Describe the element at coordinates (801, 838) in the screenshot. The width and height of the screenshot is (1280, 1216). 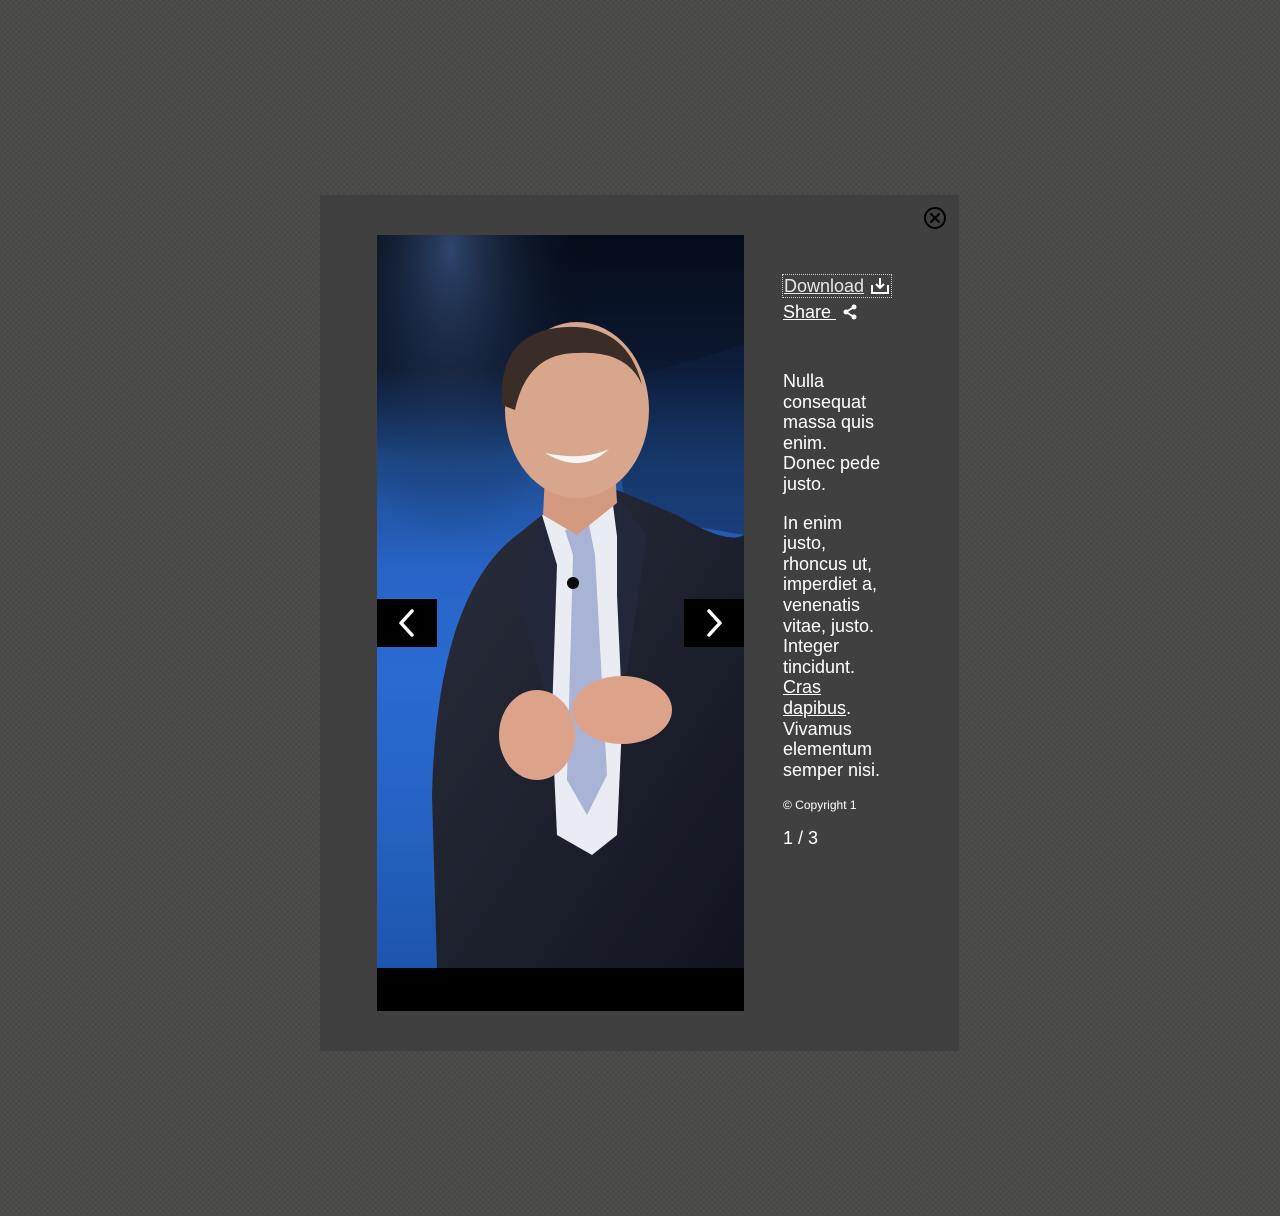
I see `slide-counter: 1 / 3` at that location.